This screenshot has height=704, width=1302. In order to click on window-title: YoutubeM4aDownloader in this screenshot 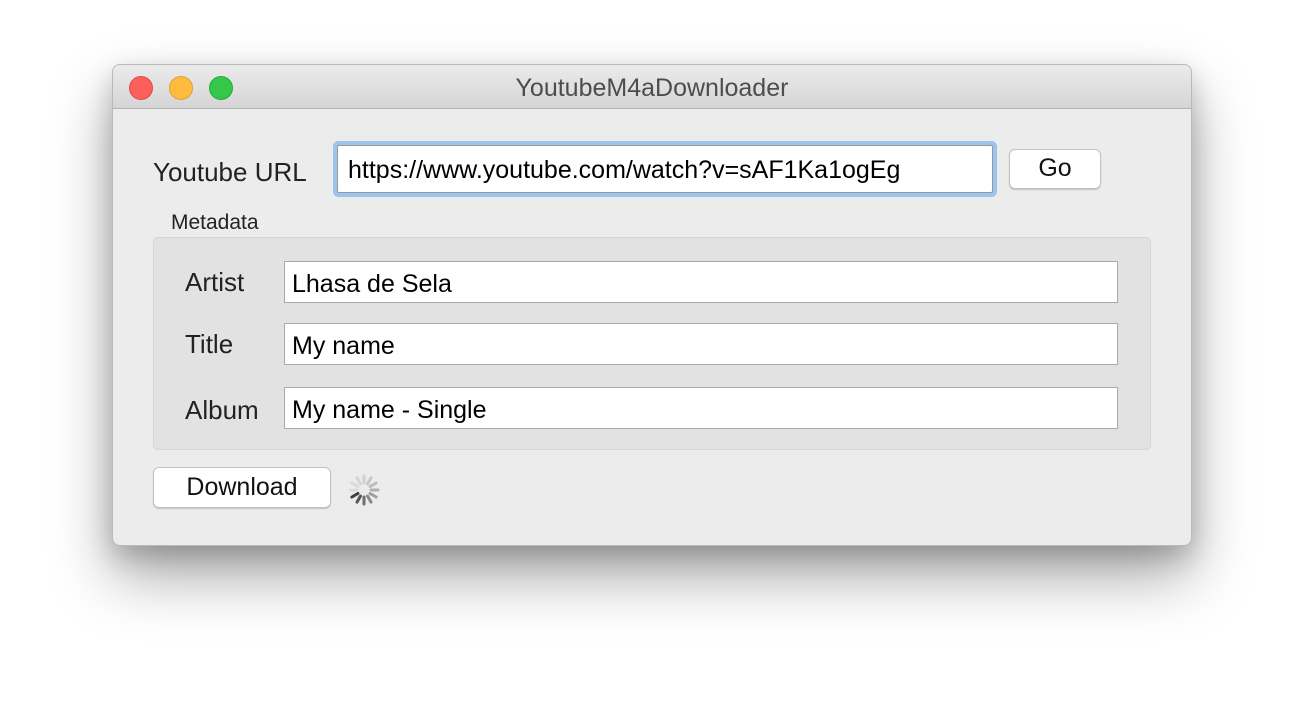, I will do `click(652, 88)`.